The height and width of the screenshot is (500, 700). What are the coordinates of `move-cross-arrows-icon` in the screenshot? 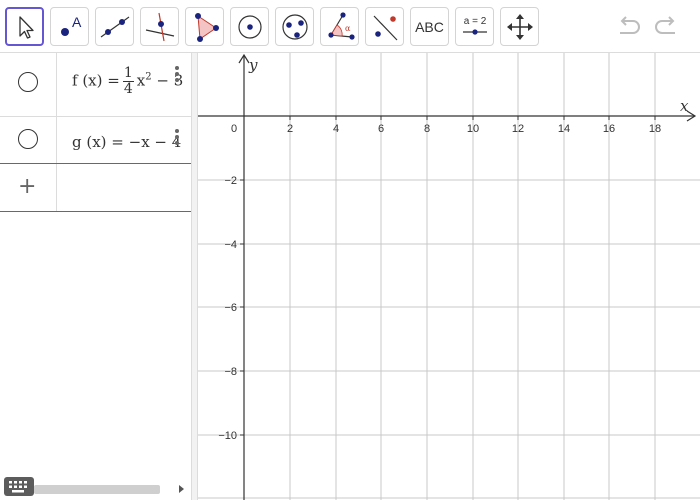 It's located at (519, 26).